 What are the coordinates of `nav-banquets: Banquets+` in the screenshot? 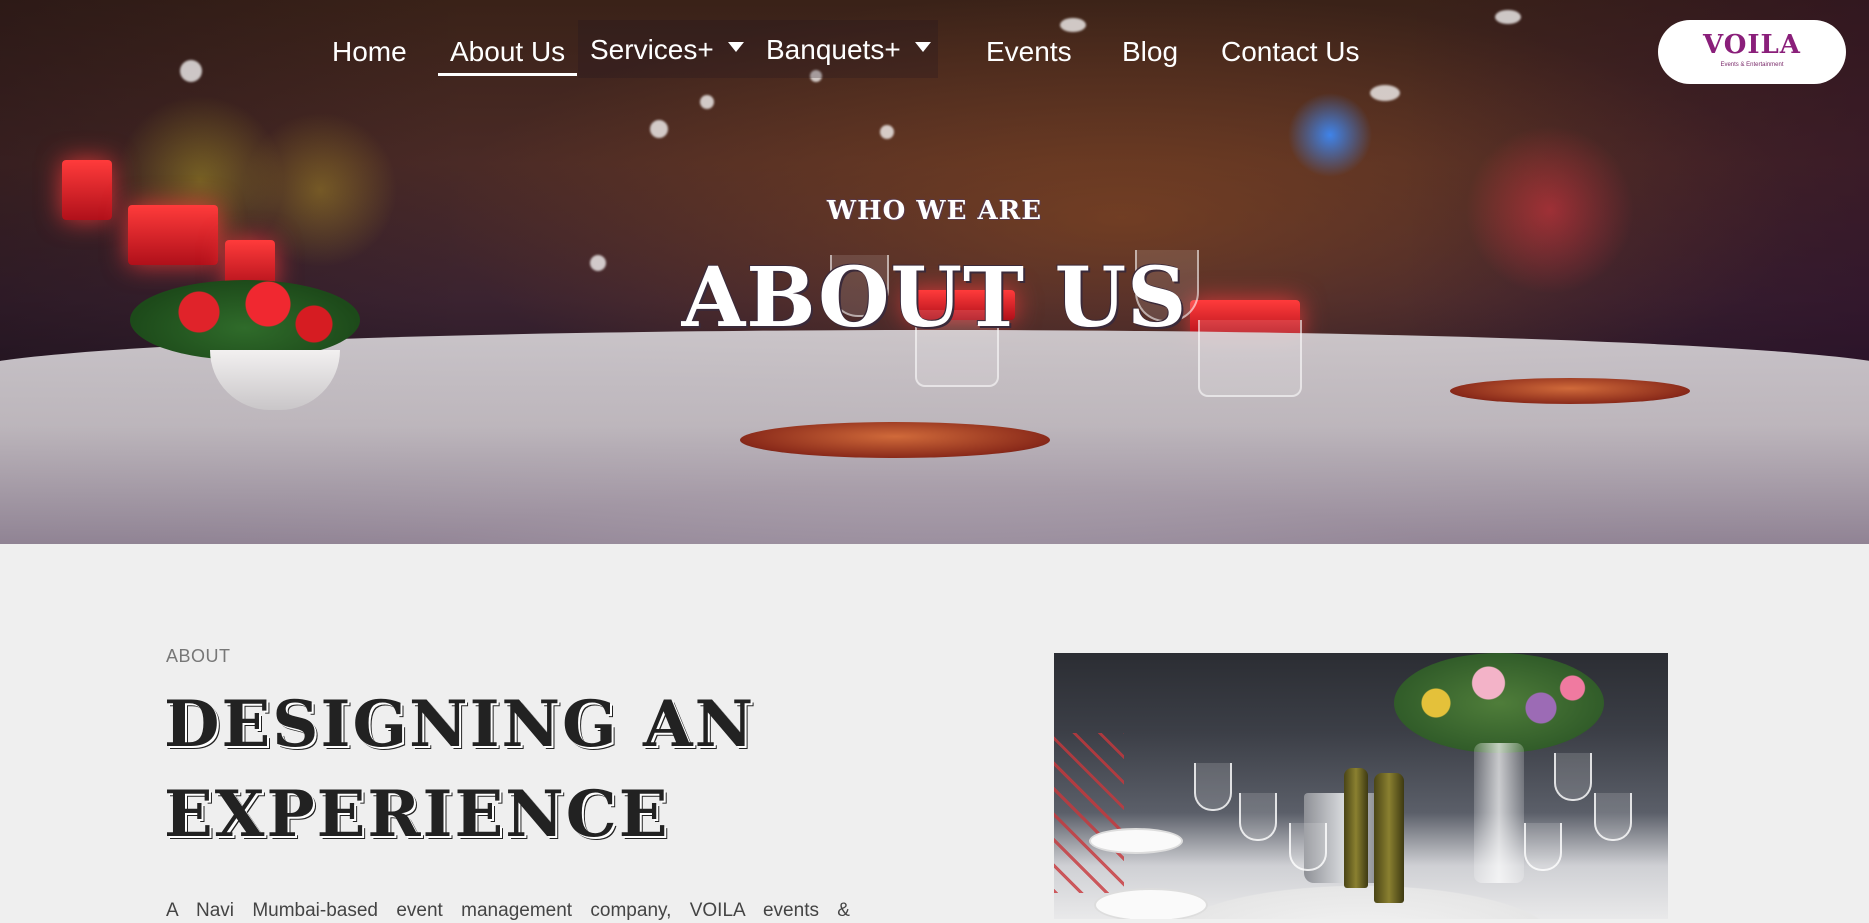 It's located at (848, 58).